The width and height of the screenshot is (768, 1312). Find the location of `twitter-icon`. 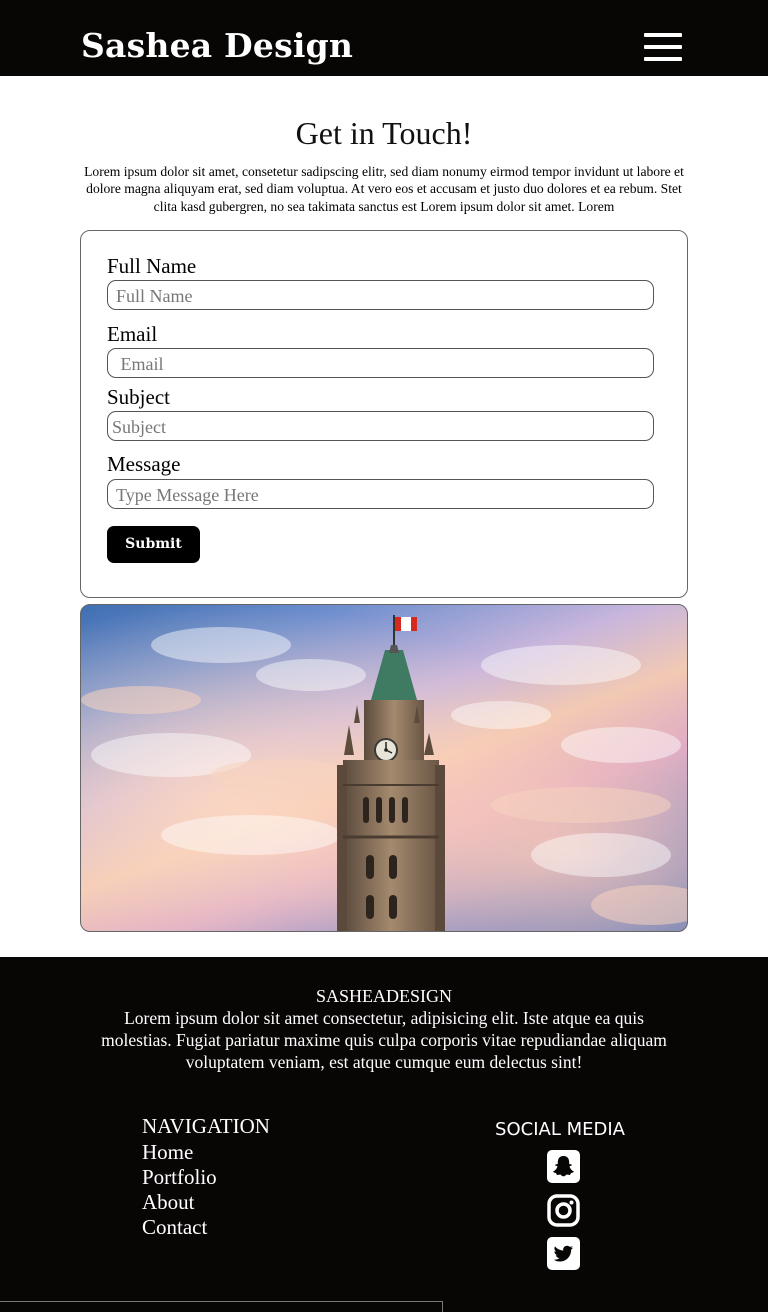

twitter-icon is located at coordinates (563, 1253).